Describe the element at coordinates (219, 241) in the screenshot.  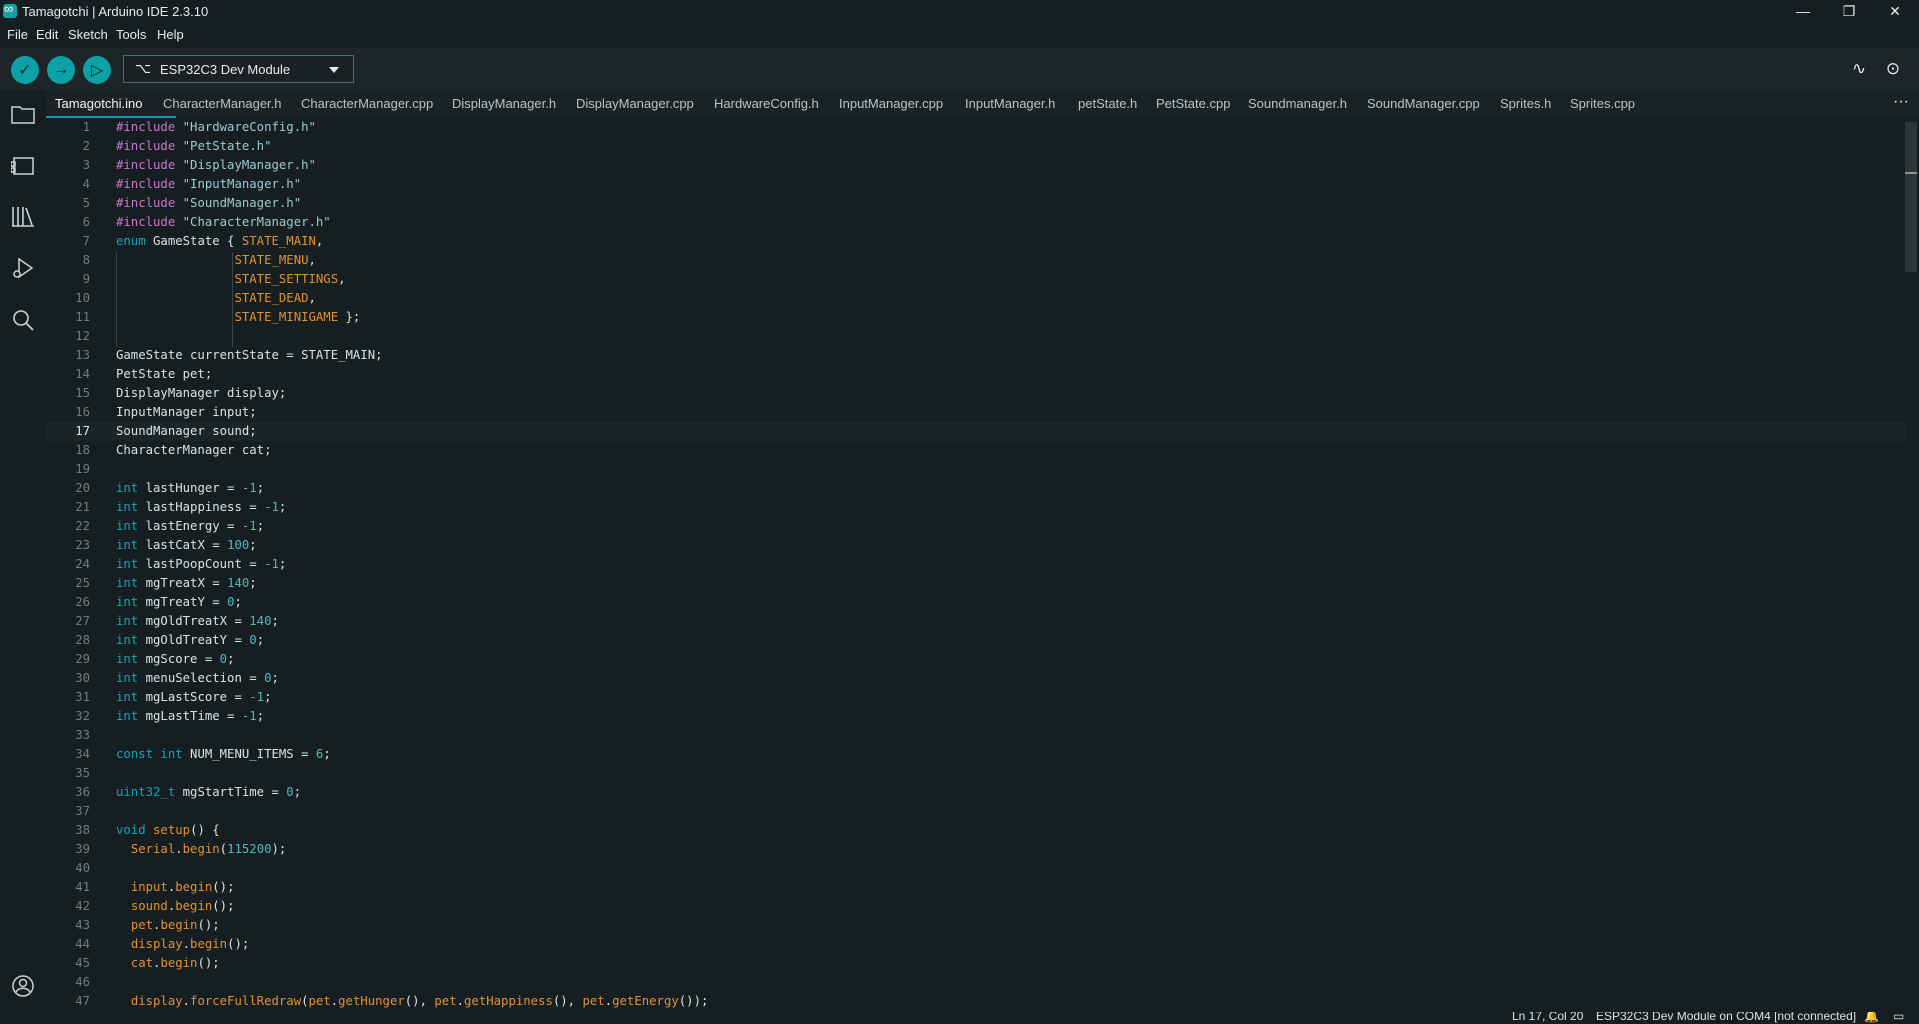
I see `code-text: enum GameState { STATE_MAIN,` at that location.